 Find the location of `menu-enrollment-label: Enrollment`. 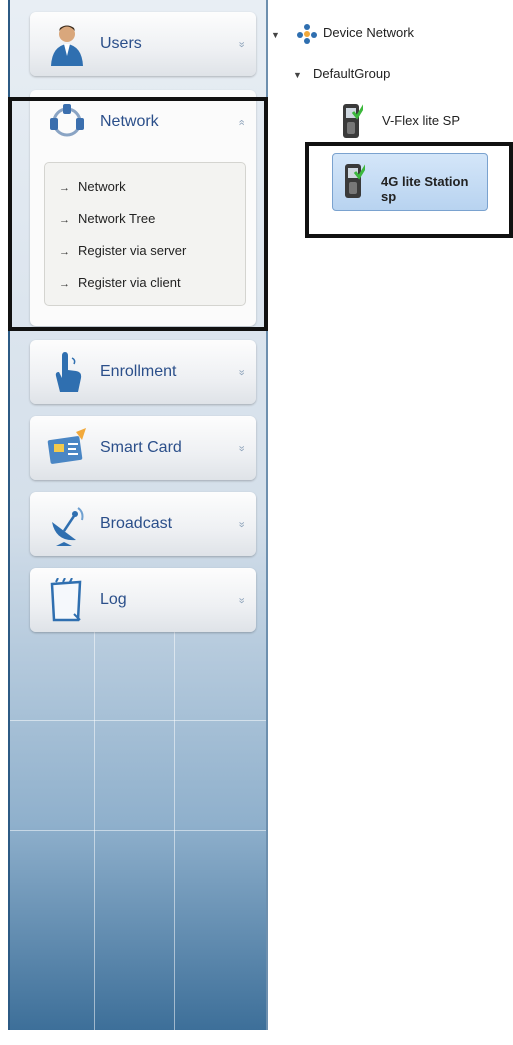

menu-enrollment-label: Enrollment is located at coordinates (138, 371).